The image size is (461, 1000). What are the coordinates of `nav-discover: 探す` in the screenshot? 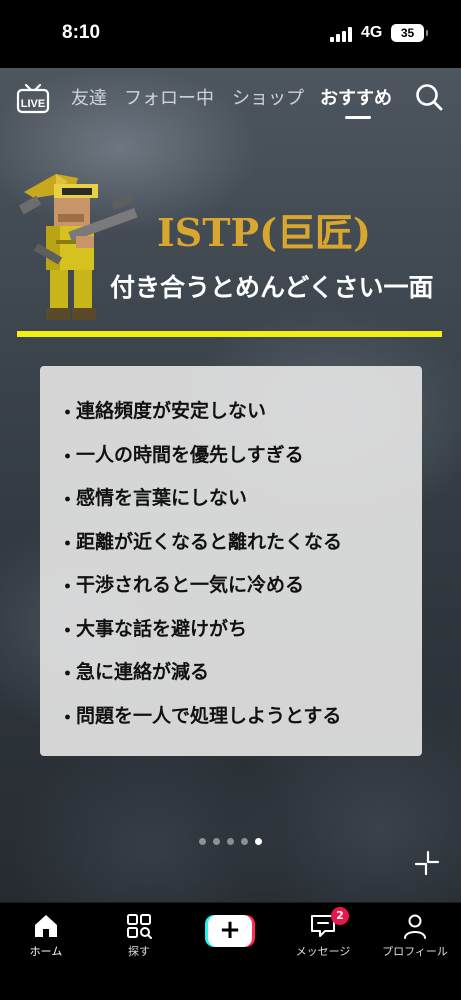 It's located at (139, 936).